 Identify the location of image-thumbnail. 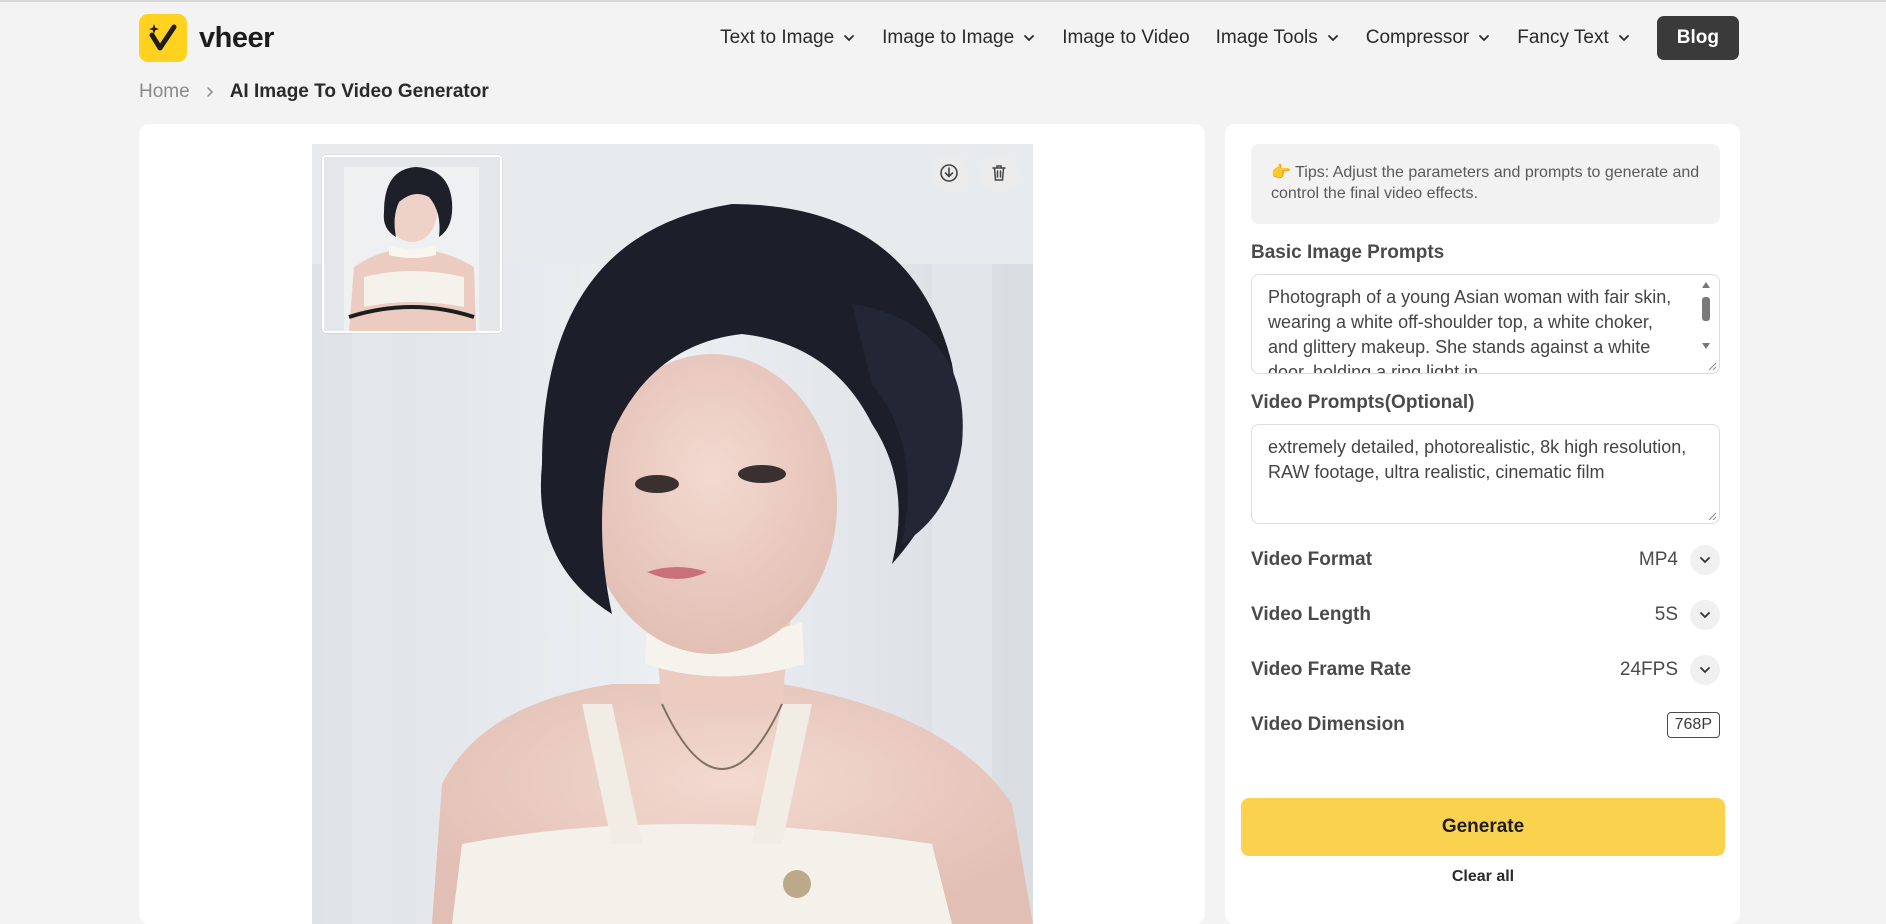
(412, 244).